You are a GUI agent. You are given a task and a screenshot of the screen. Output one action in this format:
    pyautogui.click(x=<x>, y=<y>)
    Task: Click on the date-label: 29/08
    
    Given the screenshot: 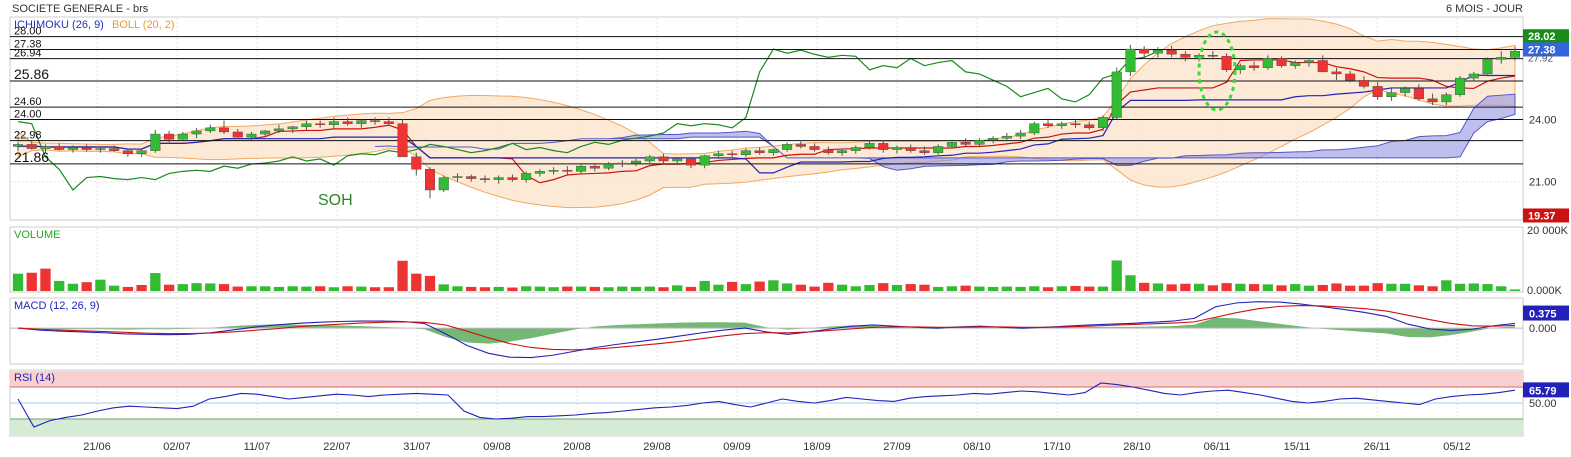 What is the action you would take?
    pyautogui.click(x=657, y=447)
    